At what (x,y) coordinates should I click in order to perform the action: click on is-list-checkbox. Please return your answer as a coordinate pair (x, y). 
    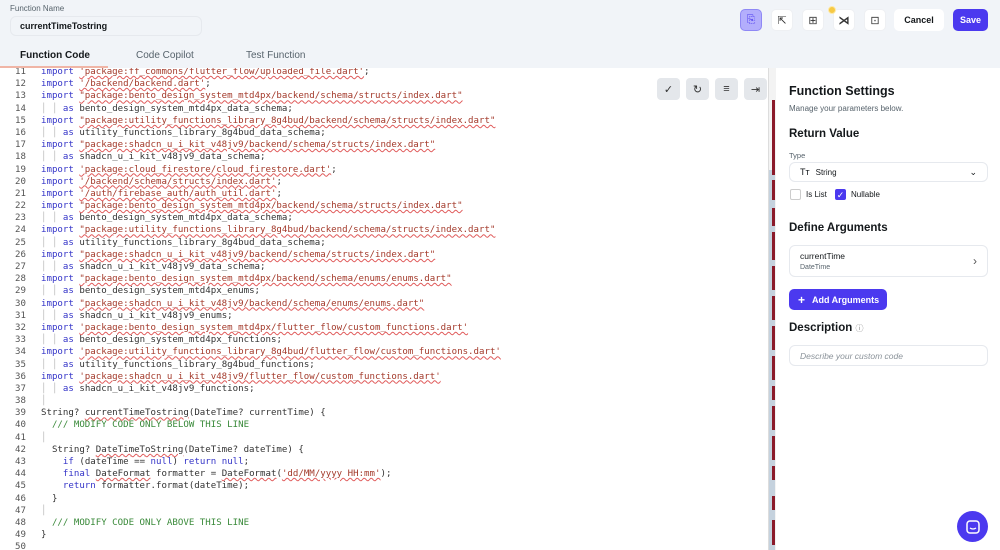
    Looking at the image, I should click on (795, 194).